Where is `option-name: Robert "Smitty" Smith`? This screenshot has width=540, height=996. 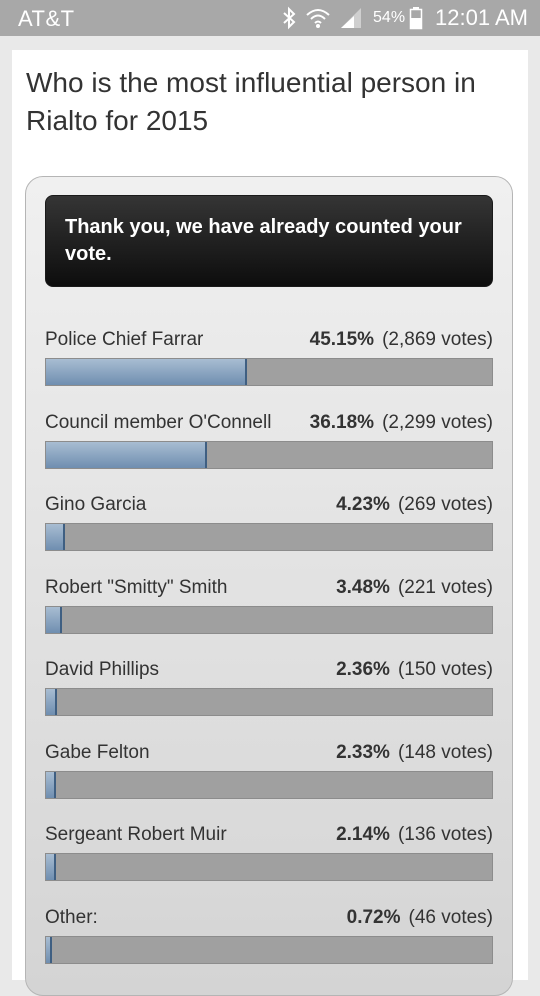 option-name: Robert "Smitty" Smith is located at coordinates (136, 587).